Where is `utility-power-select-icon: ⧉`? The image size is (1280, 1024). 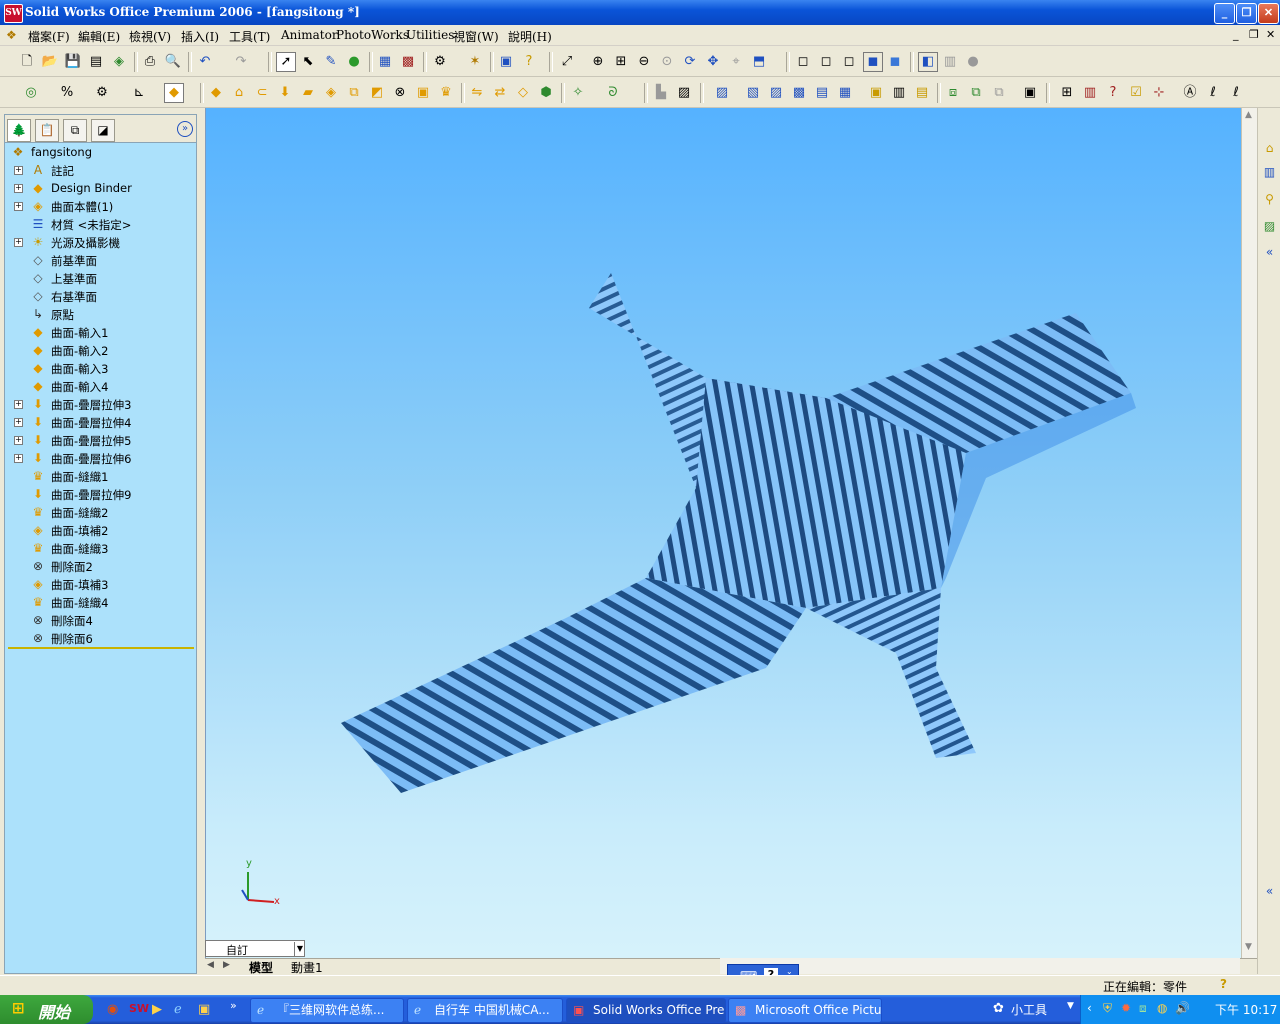
utility-power-select-icon: ⧉ is located at coordinates (999, 93).